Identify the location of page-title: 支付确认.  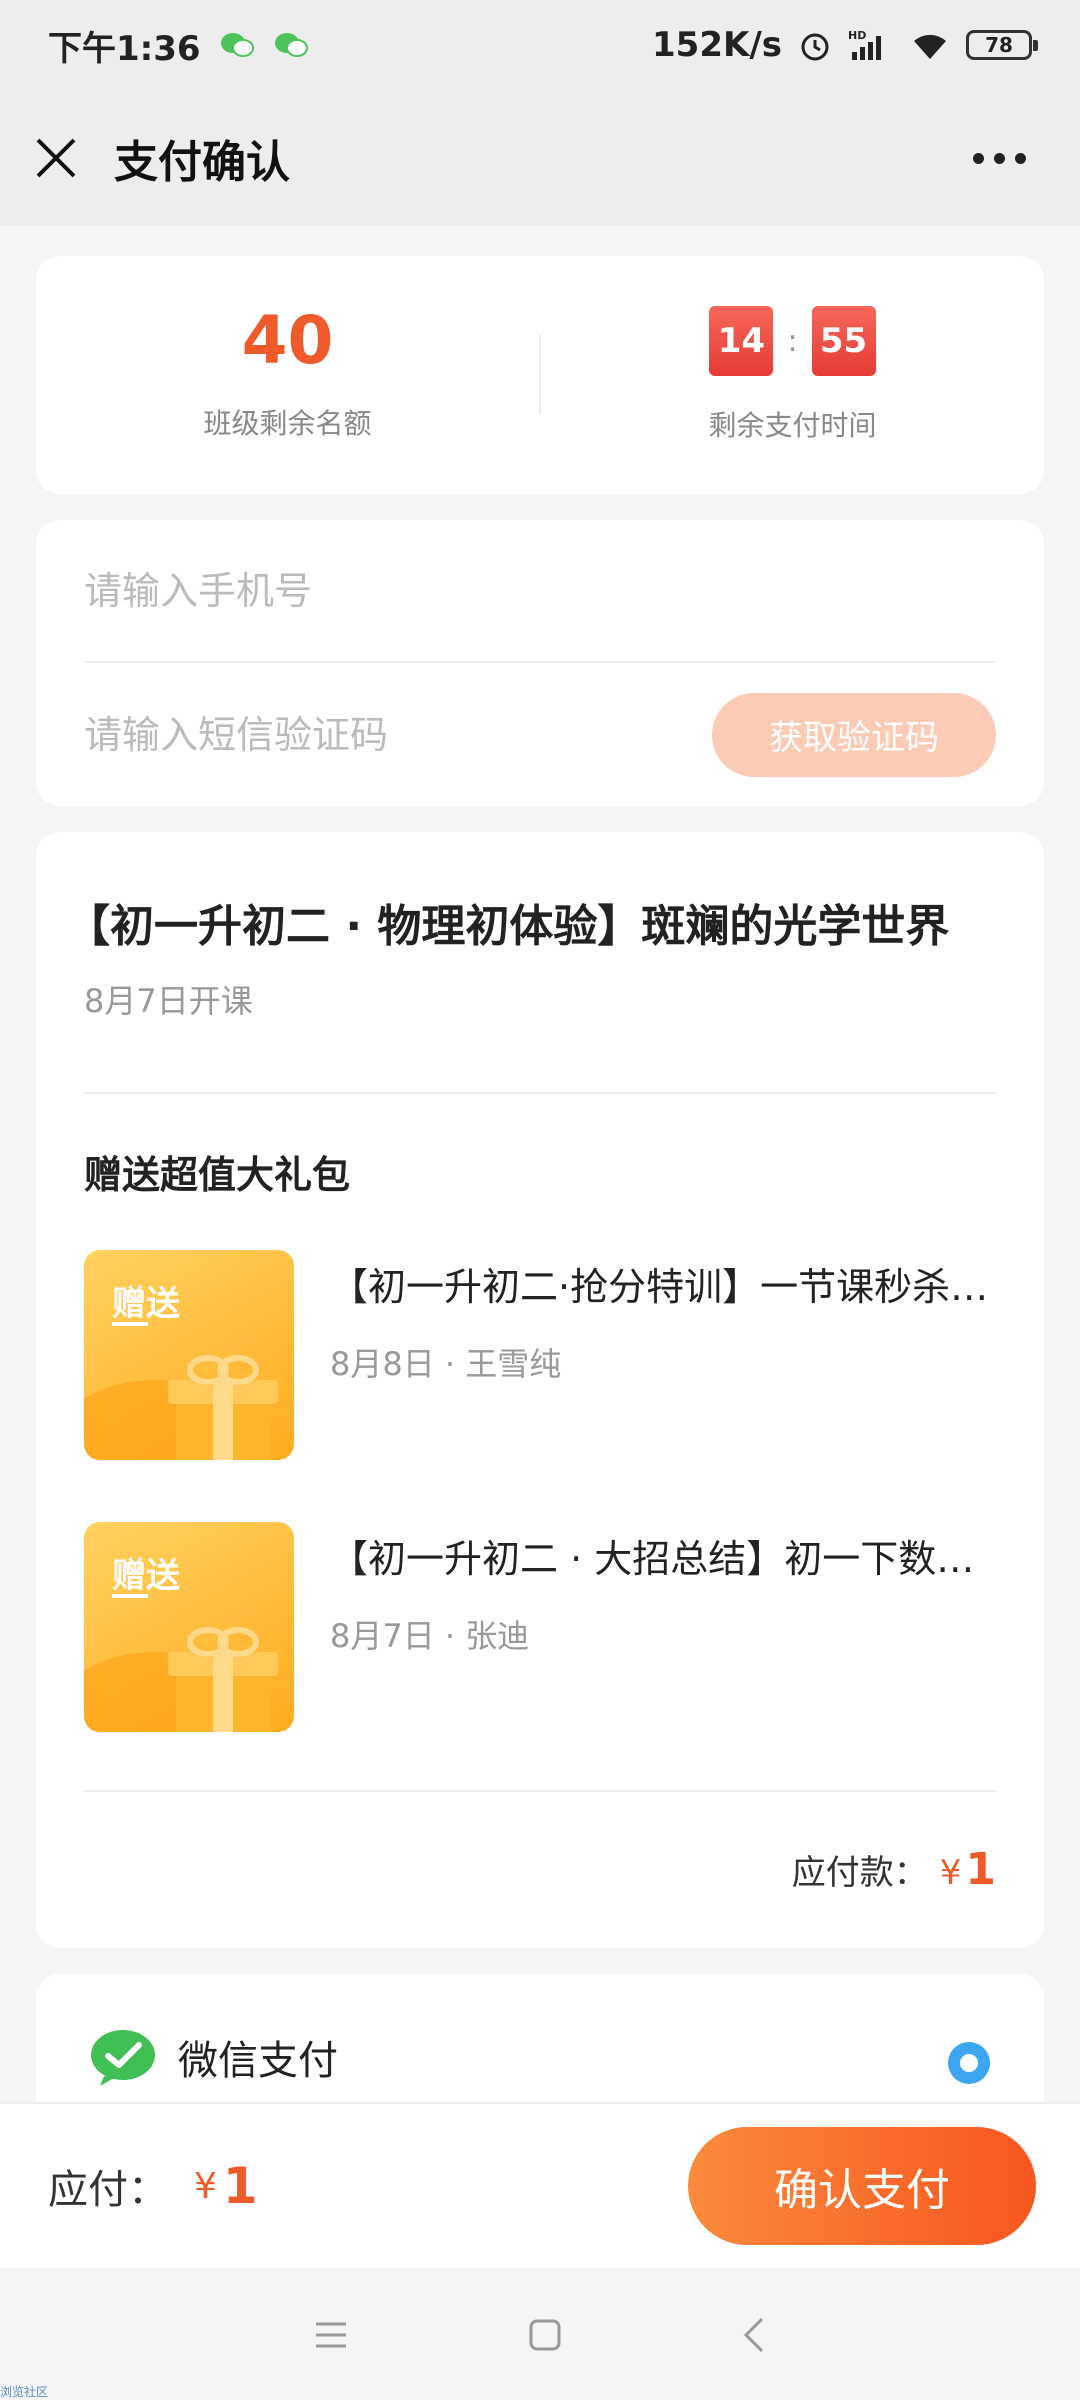
(202, 162).